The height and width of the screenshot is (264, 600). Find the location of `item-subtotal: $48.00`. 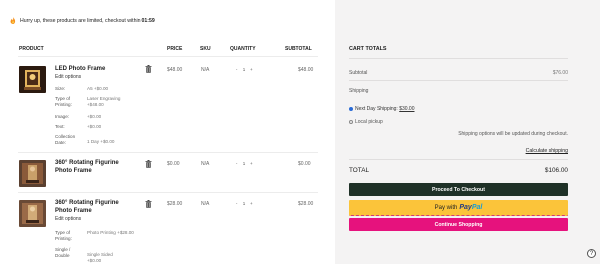

item-subtotal: $48.00 is located at coordinates (306, 70).